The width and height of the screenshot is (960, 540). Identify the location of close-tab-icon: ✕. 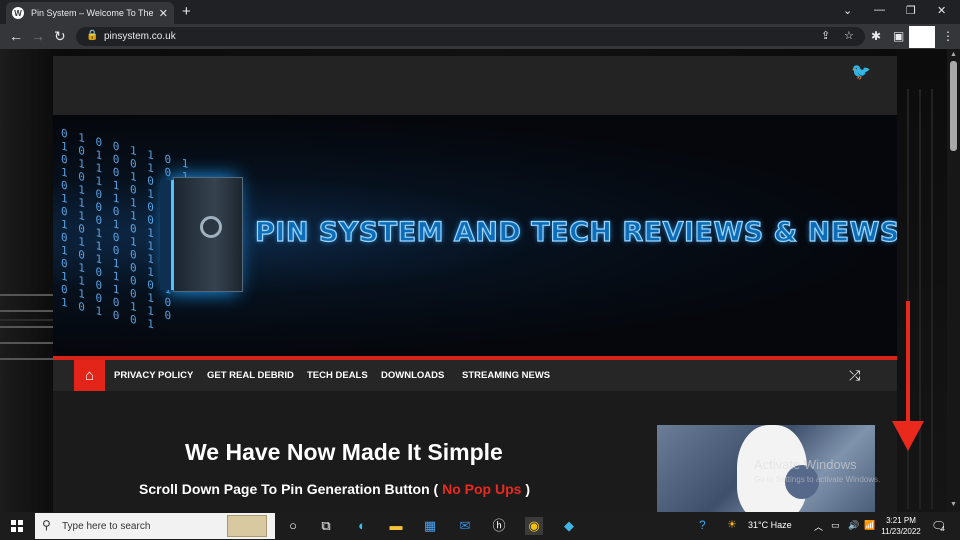
(163, 13).